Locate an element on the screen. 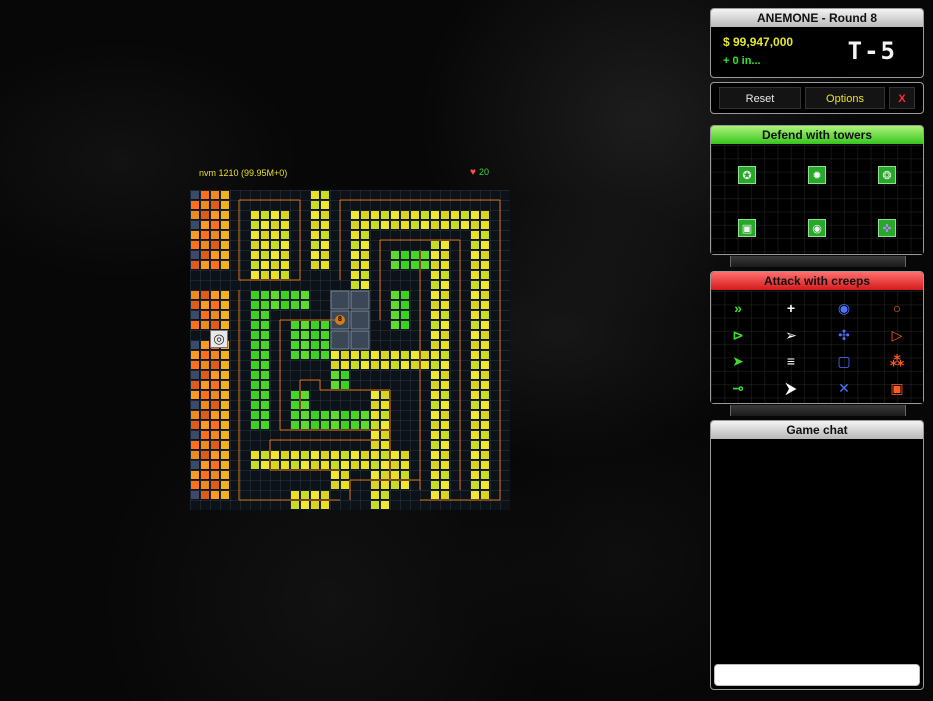 This screenshot has width=933, height=701. triangle-creep-icon: ▷ is located at coordinates (897, 335).